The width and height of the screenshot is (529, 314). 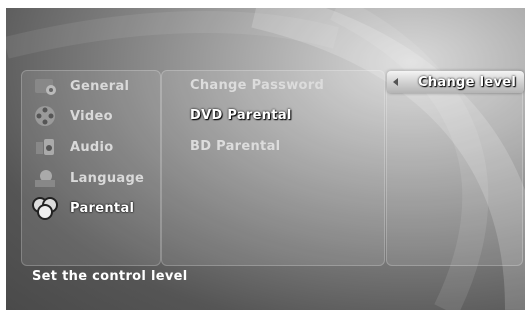 I want to click on option-dvd-parental: DVD Parental, so click(x=241, y=115).